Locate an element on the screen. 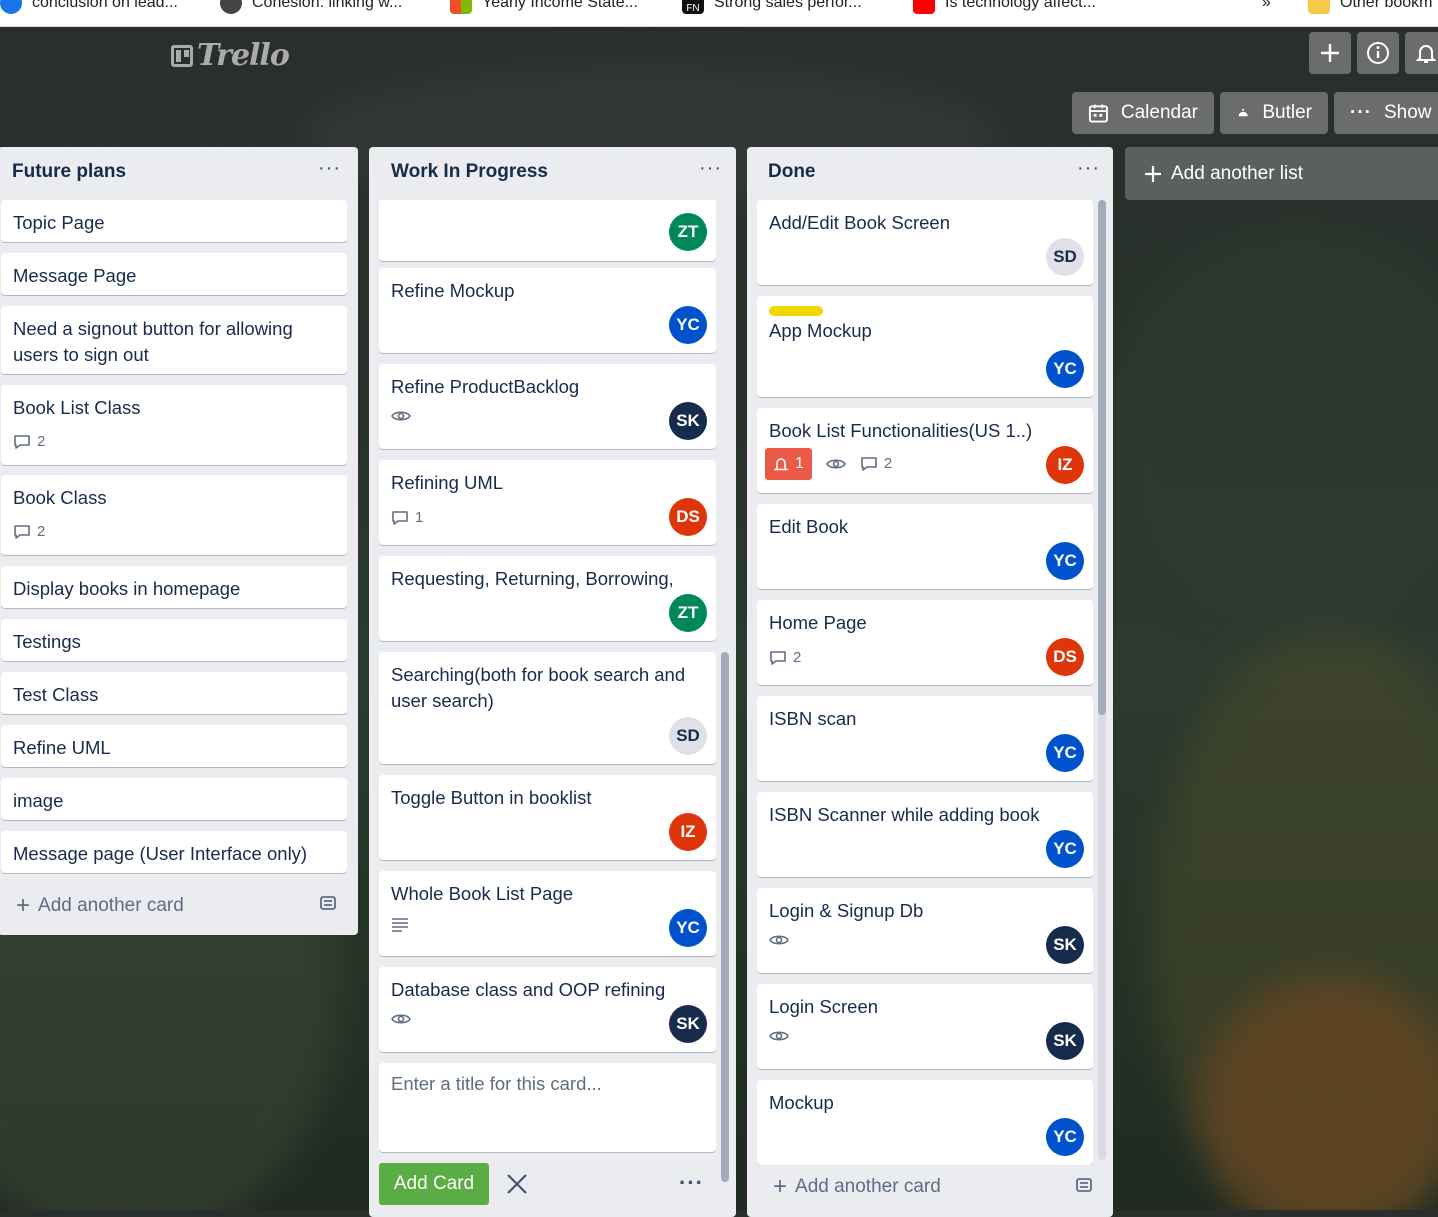 The image size is (1438, 1217). card: Whole Book List Page YC is located at coordinates (547, 913).